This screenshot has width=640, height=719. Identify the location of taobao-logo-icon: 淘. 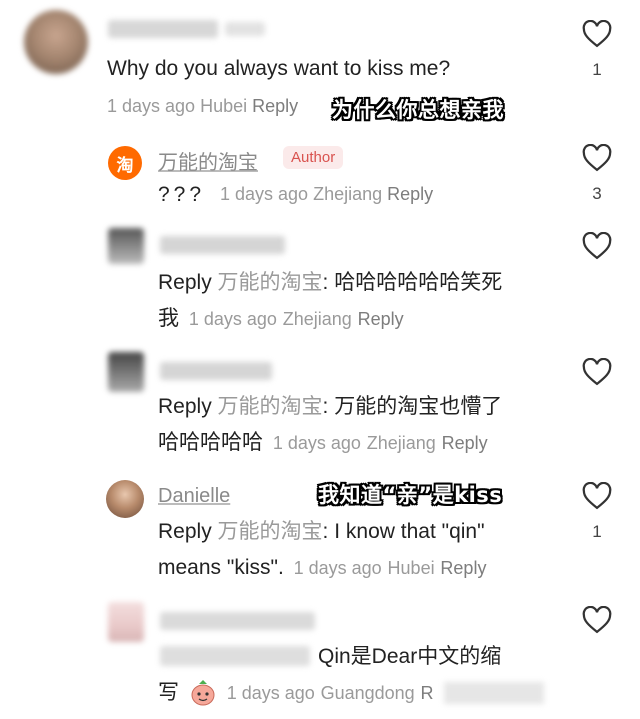
(125, 163).